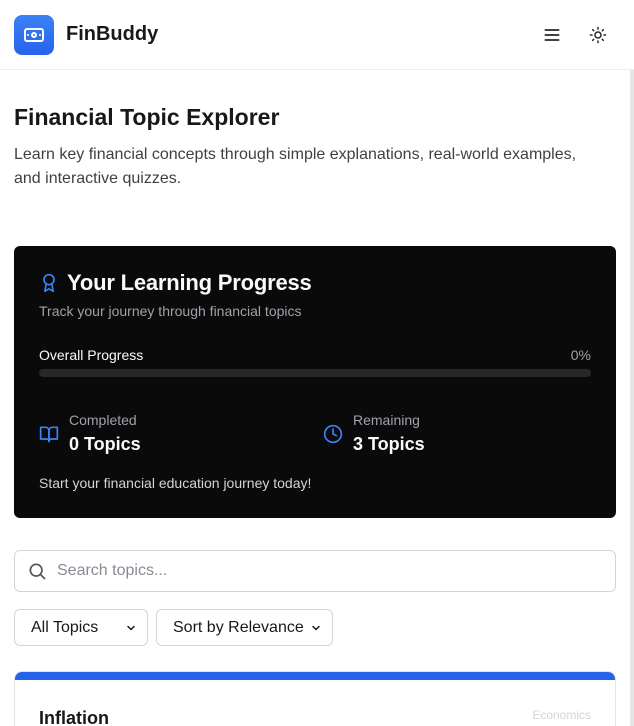  I want to click on topic-category-badge: Economics, so click(561, 715).